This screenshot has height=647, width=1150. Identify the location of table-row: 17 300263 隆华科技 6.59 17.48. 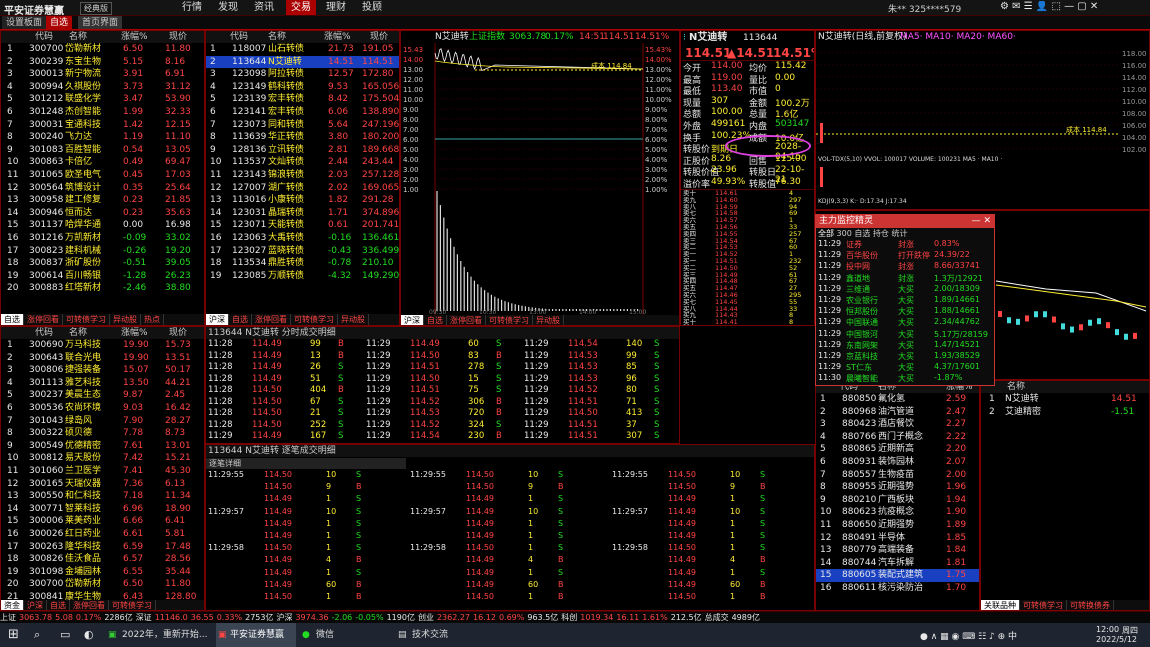
(102, 547).